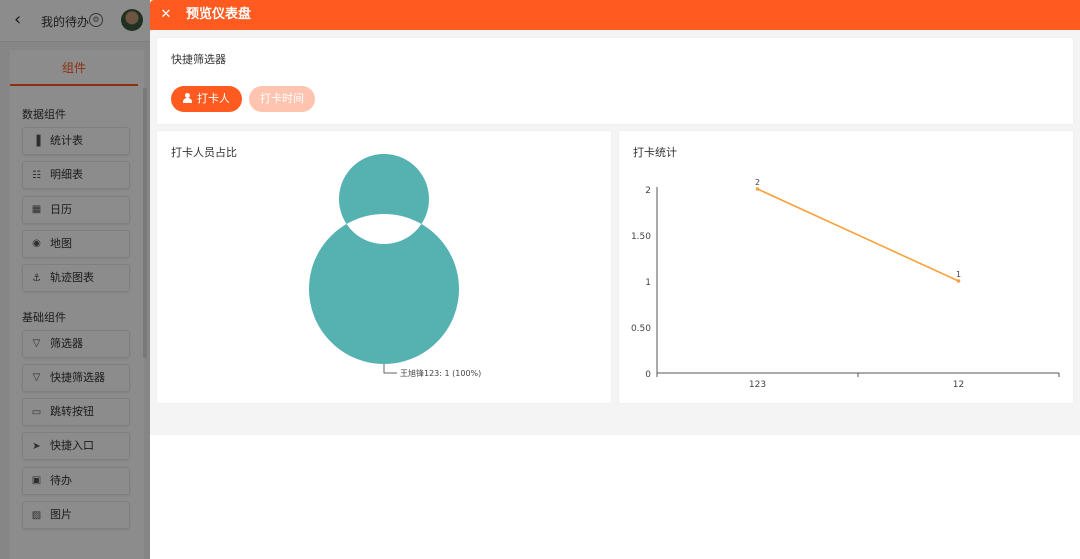 The image size is (1080, 559). Describe the element at coordinates (648, 375) in the screenshot. I see `y-tick-label: 0` at that location.